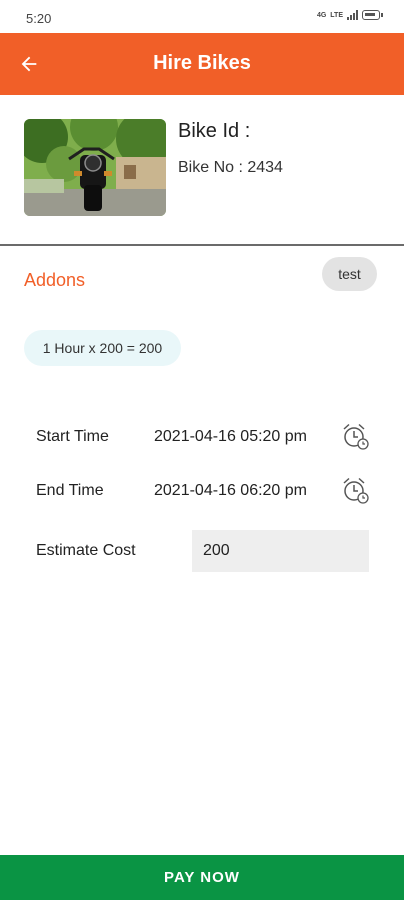  I want to click on rate-chip: 1 Hour x 200 = 200, so click(102, 348).